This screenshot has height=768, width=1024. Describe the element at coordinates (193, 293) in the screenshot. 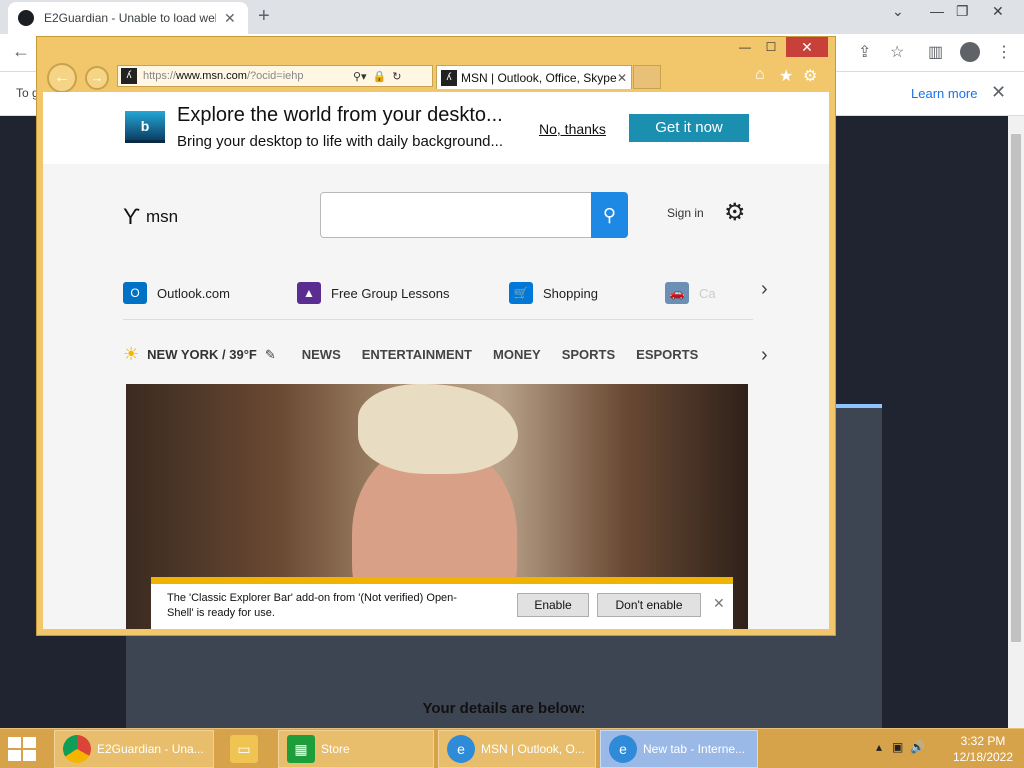

I see `quicklink-label: Outlook.com` at that location.